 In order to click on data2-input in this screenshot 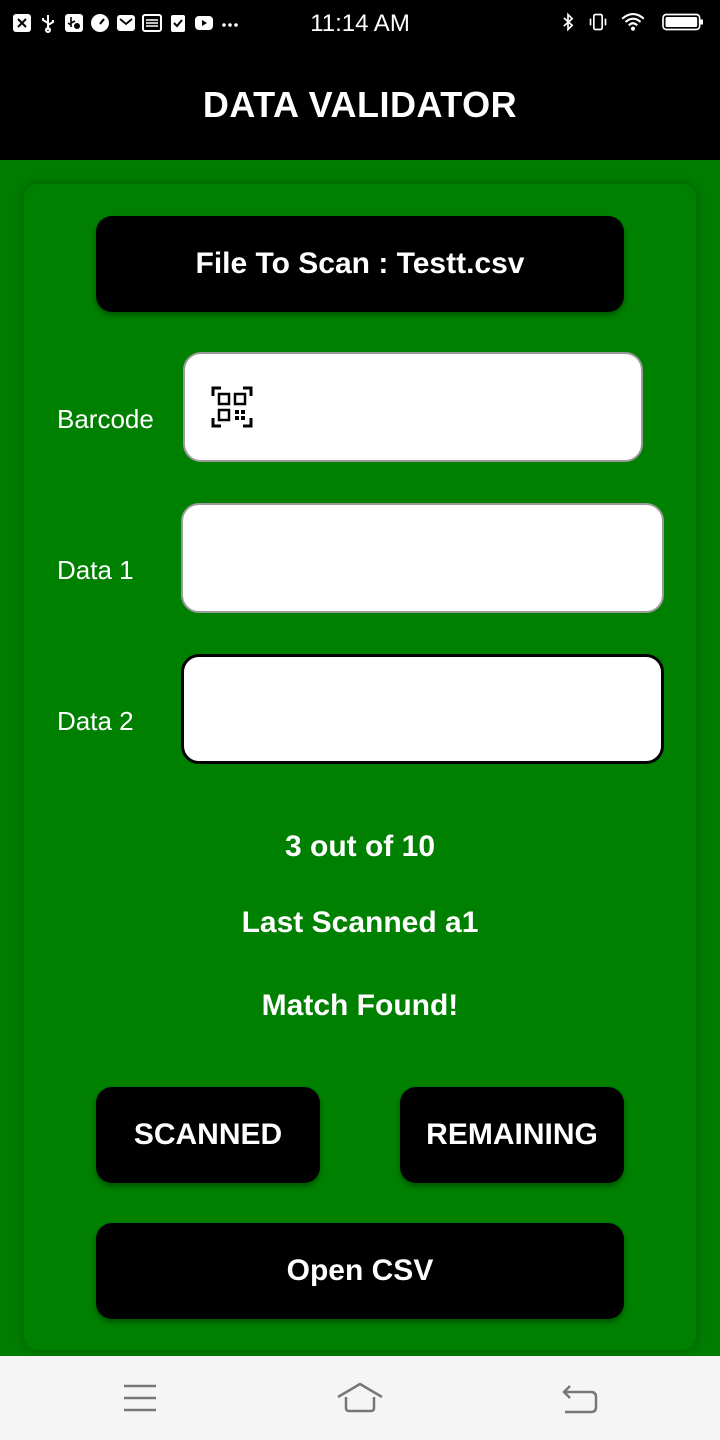, I will do `click(422, 709)`.